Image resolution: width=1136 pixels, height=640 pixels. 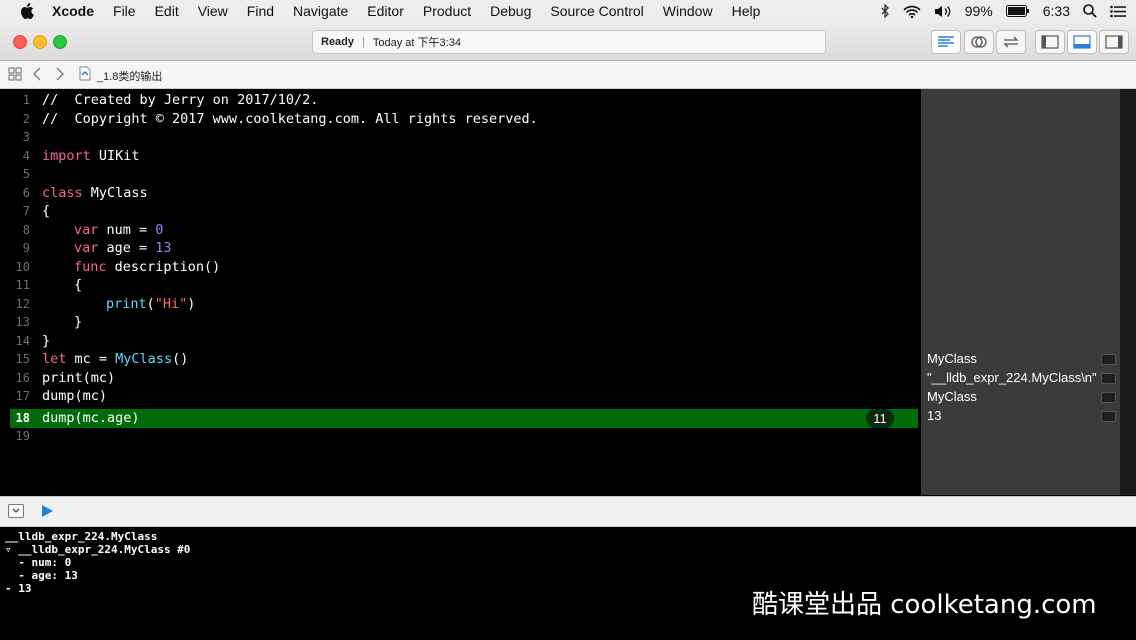 I want to click on interlocked-rings-icon, so click(x=979, y=42).